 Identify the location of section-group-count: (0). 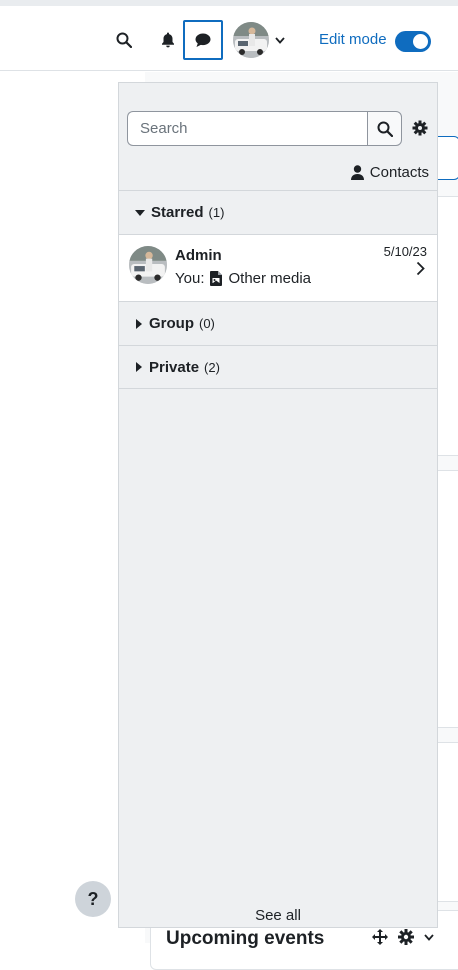
(207, 323).